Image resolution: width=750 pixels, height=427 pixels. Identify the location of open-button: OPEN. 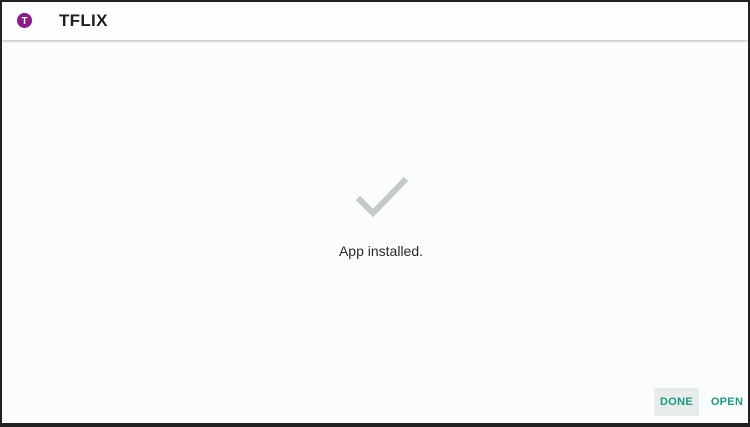
(727, 402).